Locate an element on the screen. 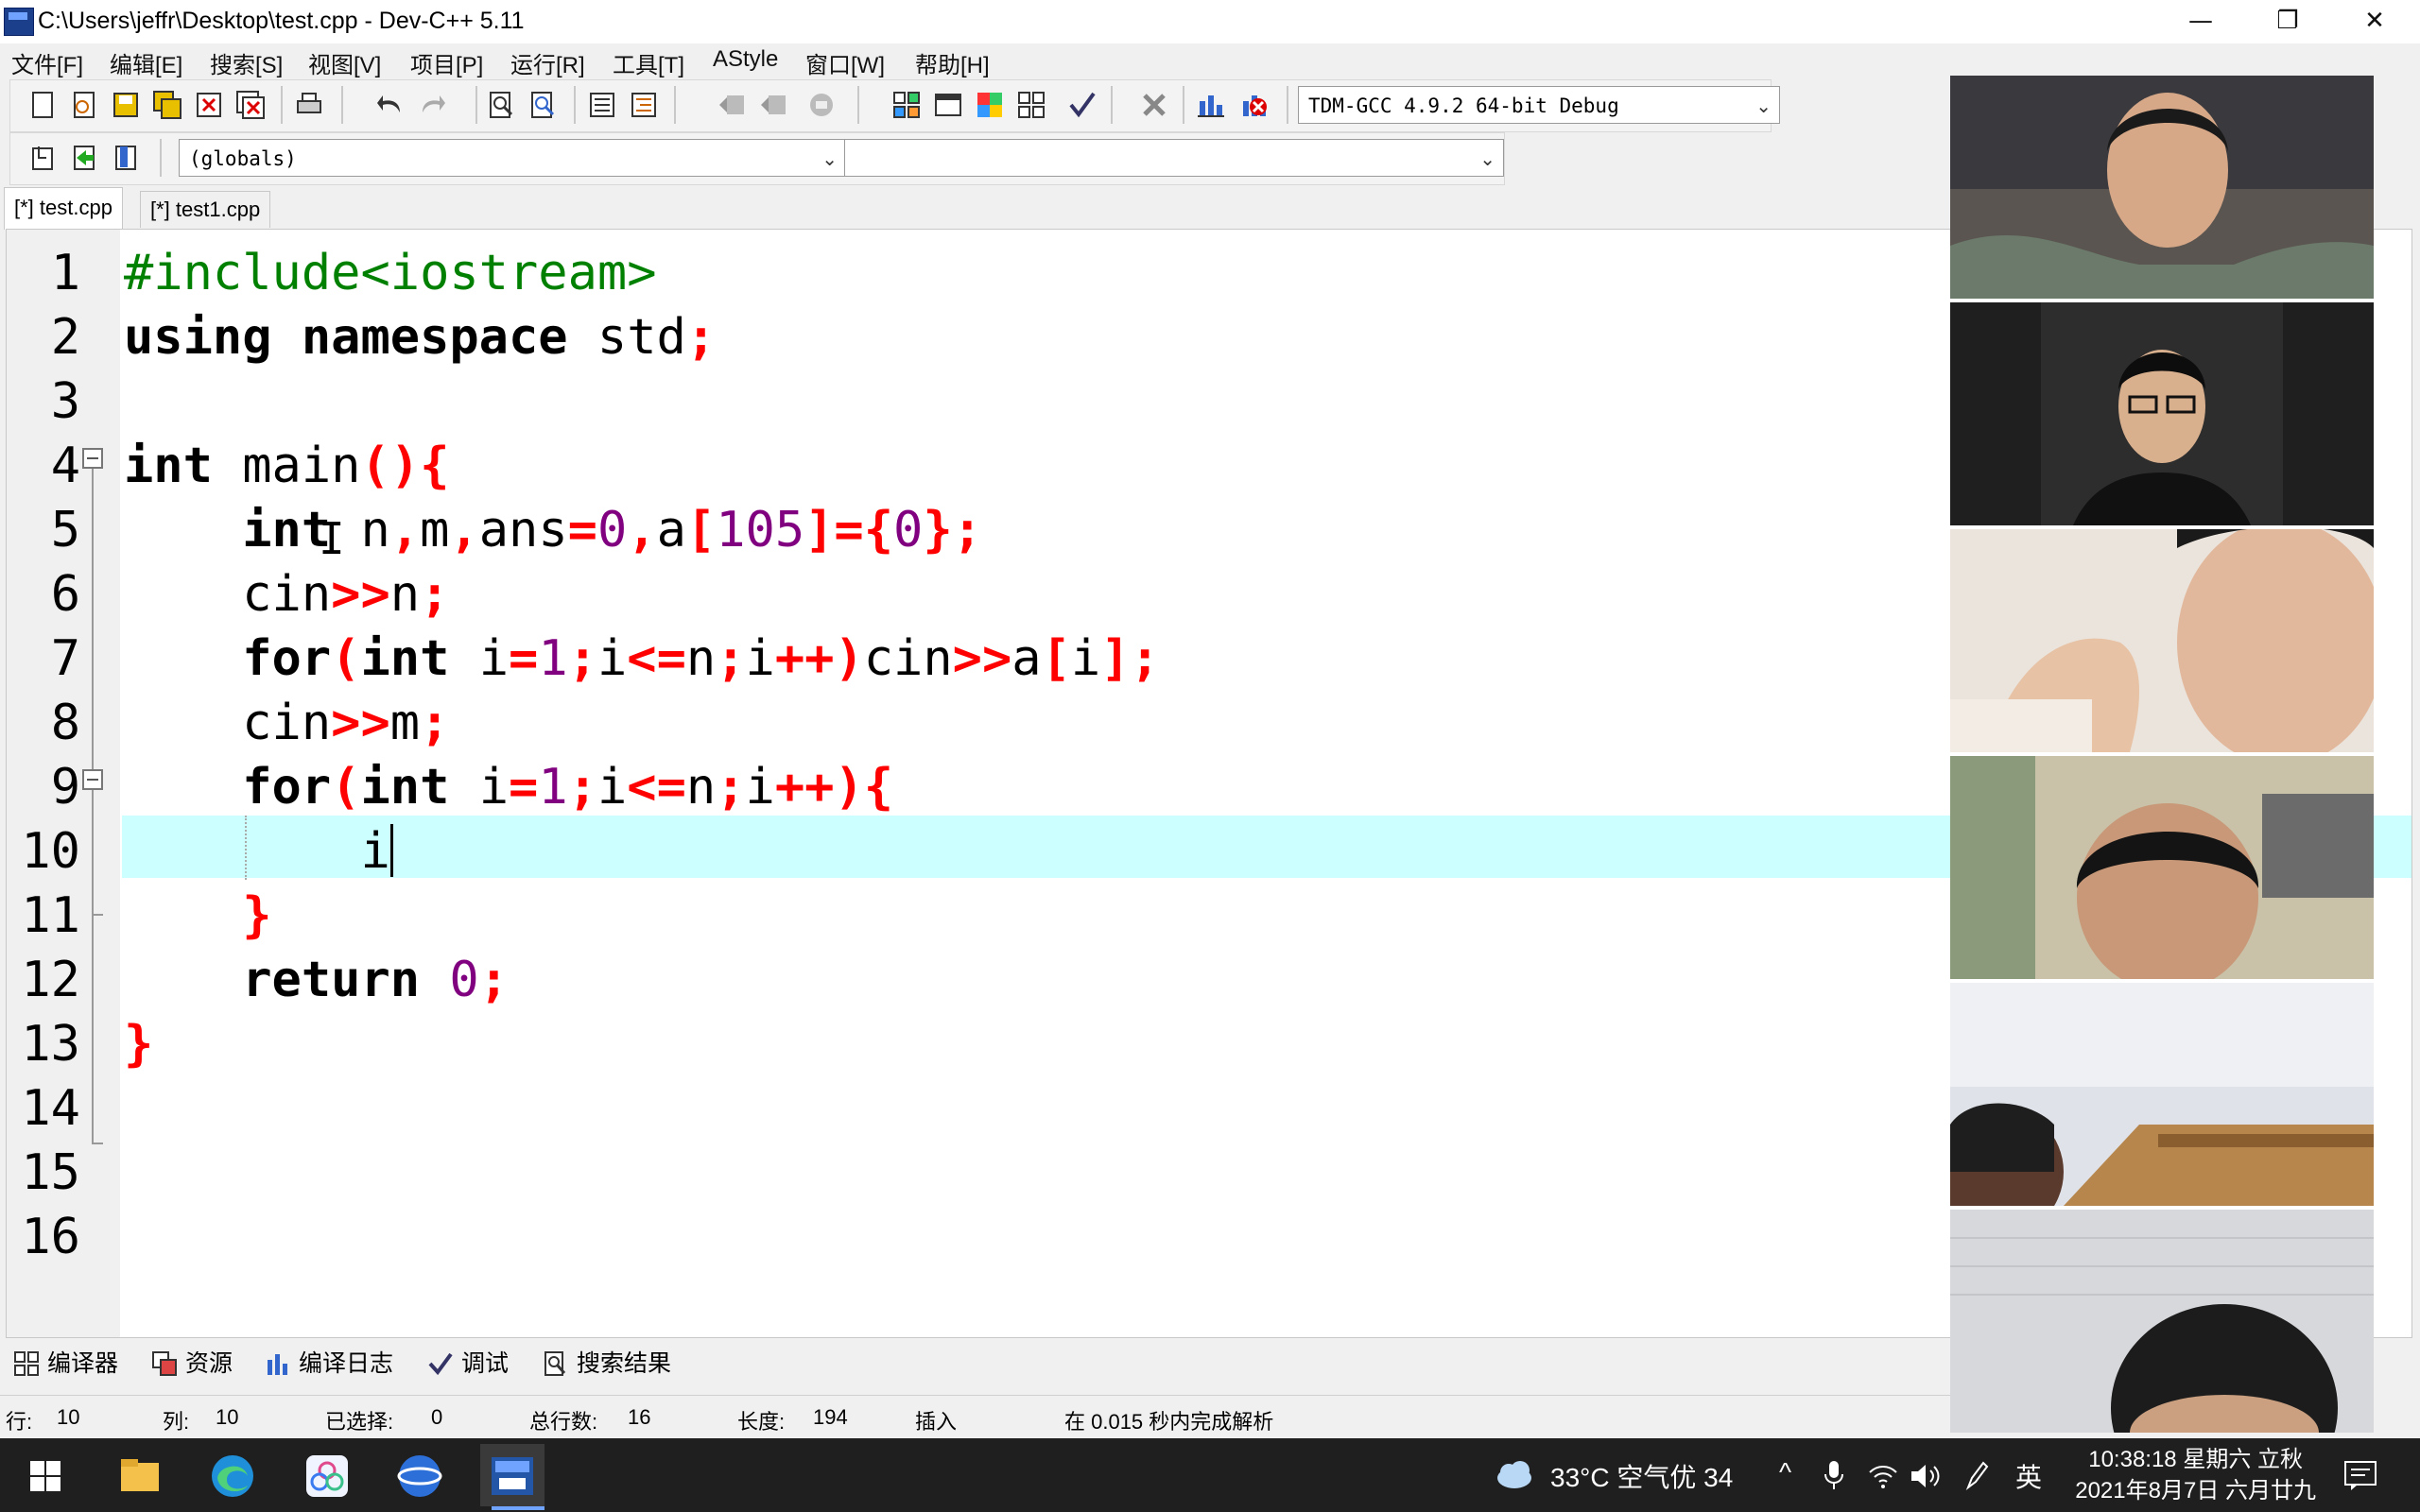 The width and height of the screenshot is (2420, 1512). code-line-10: i is located at coordinates (258, 851).